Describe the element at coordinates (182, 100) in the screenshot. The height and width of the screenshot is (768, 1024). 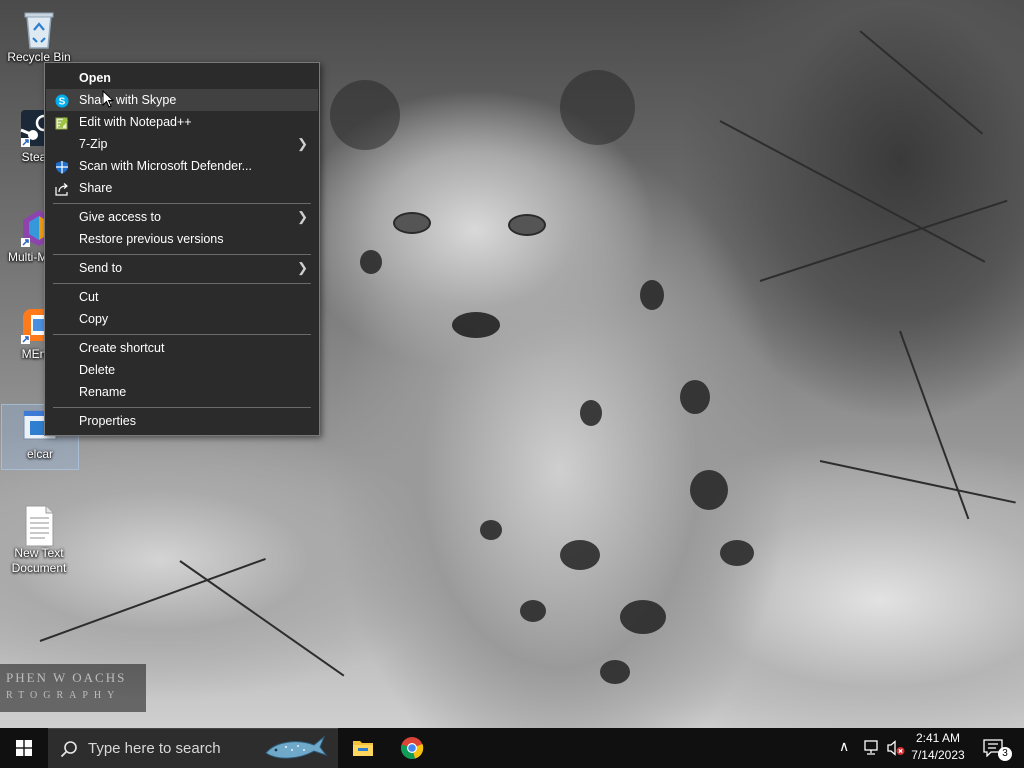
I see `menu-item-share-with-skype: S Share with Skype` at that location.